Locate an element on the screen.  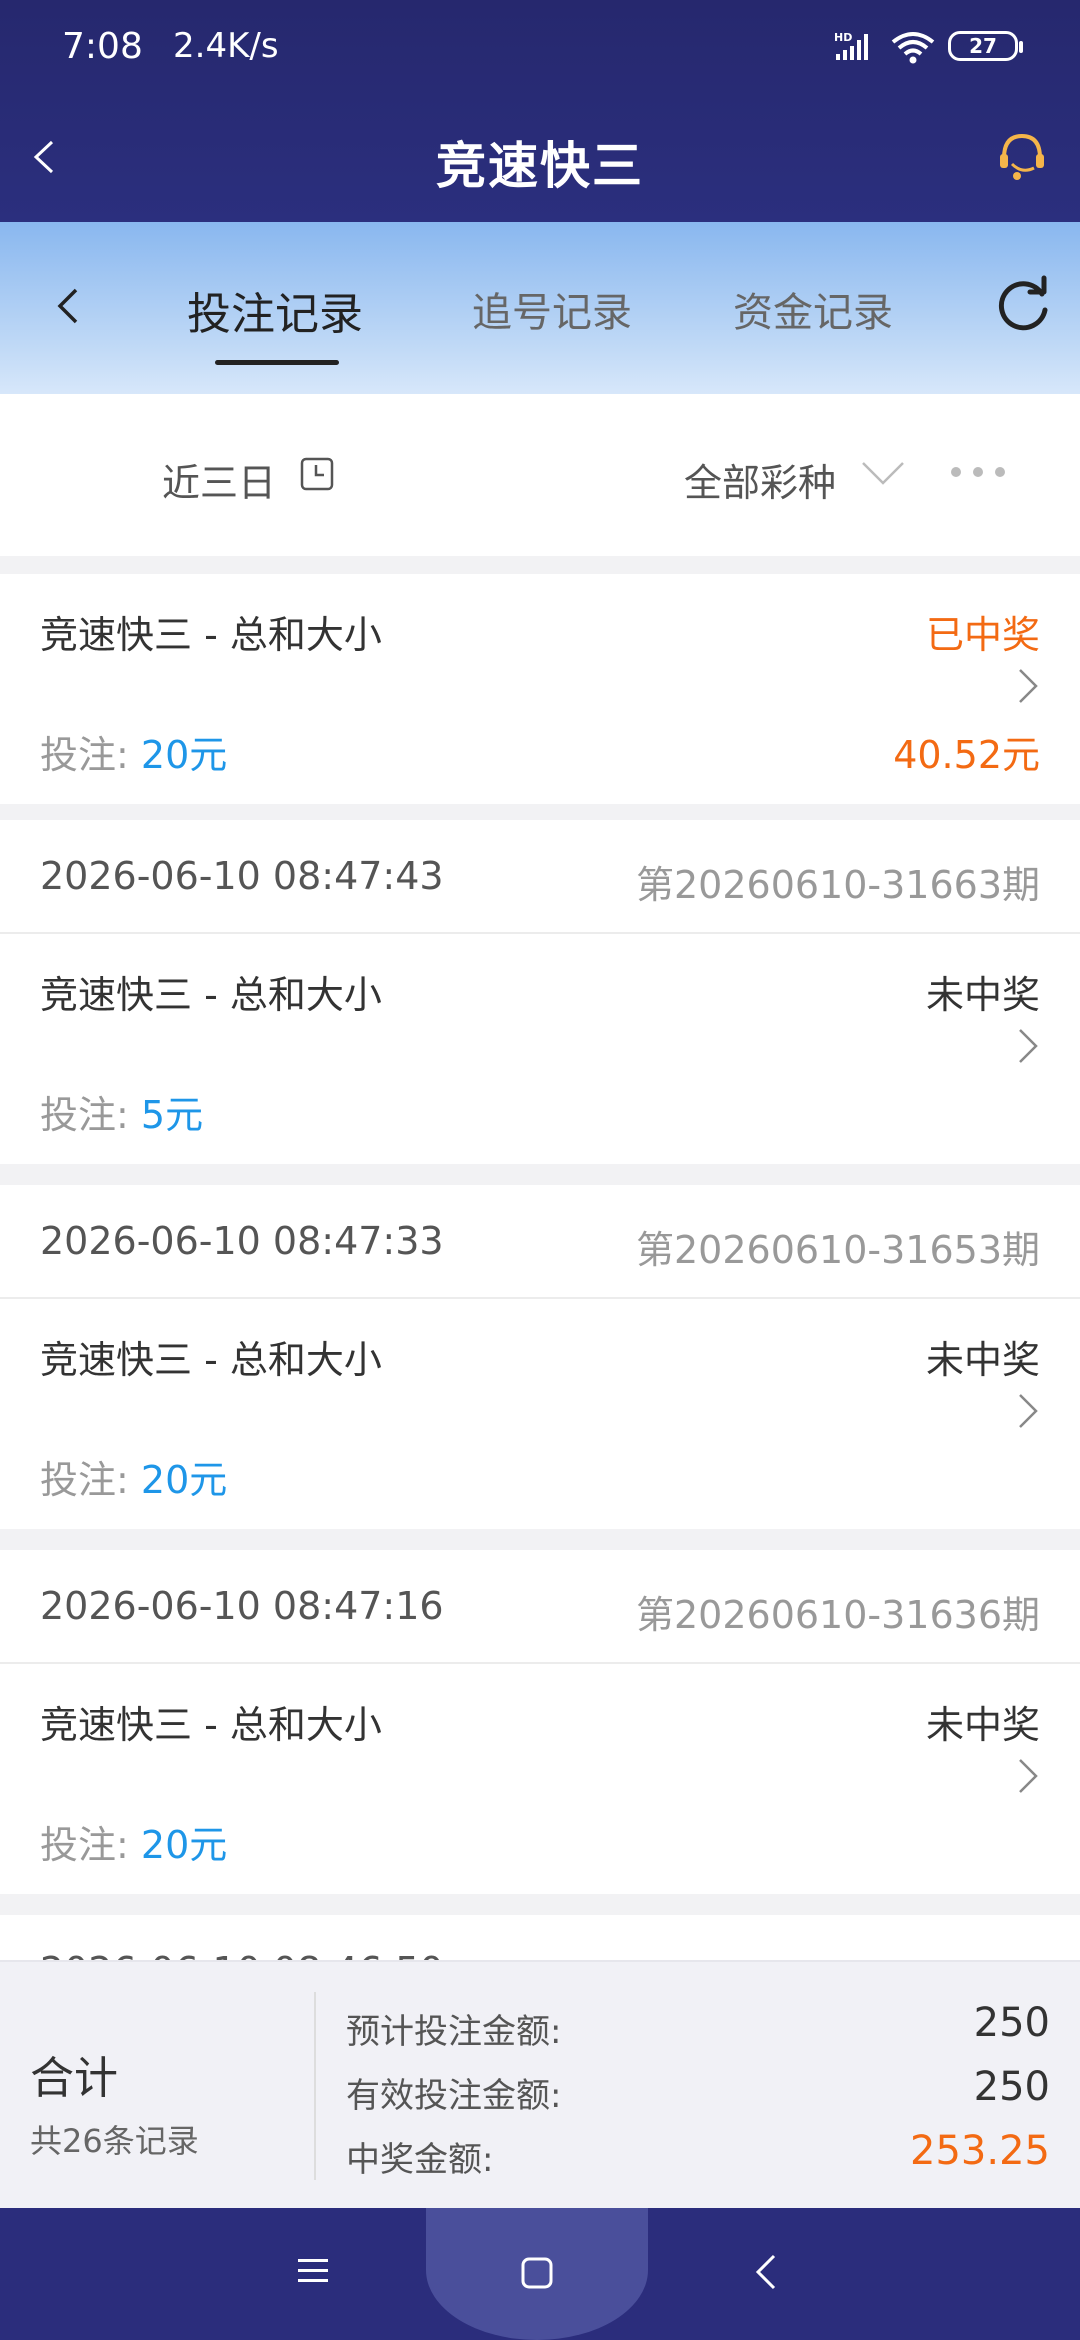
active-tab-indicator is located at coordinates (277, 362).